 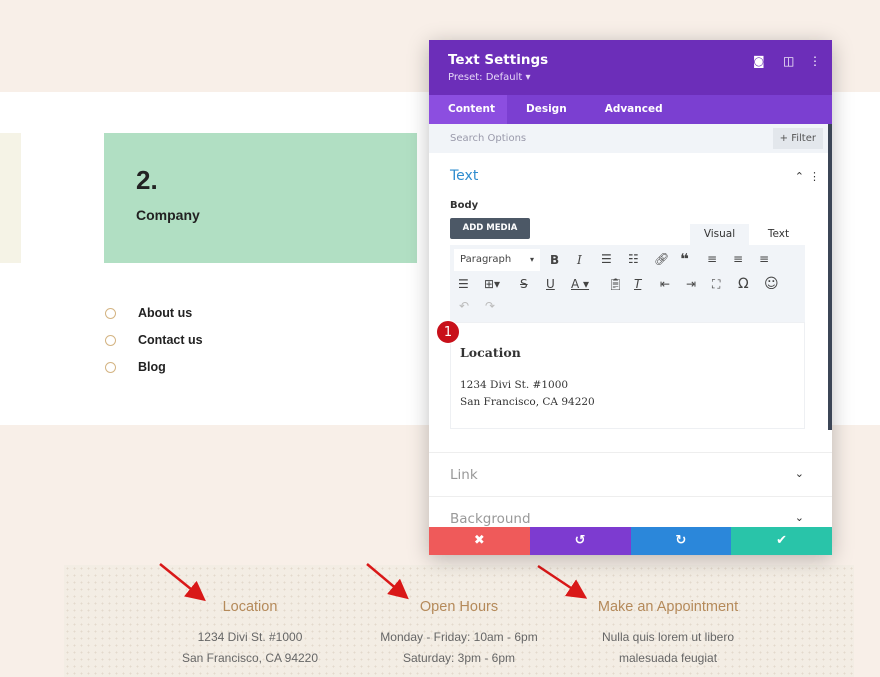 What do you see at coordinates (778, 234) in the screenshot?
I see `tab-text: Text` at bounding box center [778, 234].